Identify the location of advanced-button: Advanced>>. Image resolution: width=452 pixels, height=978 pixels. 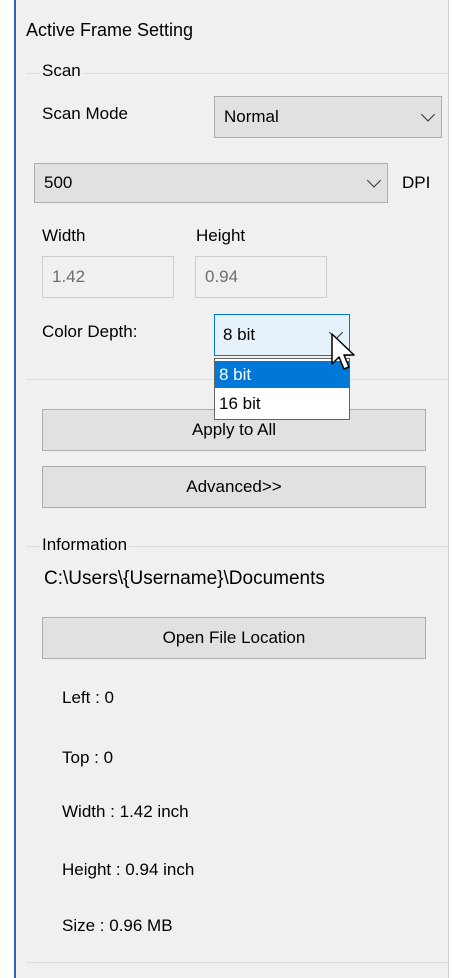
(234, 487).